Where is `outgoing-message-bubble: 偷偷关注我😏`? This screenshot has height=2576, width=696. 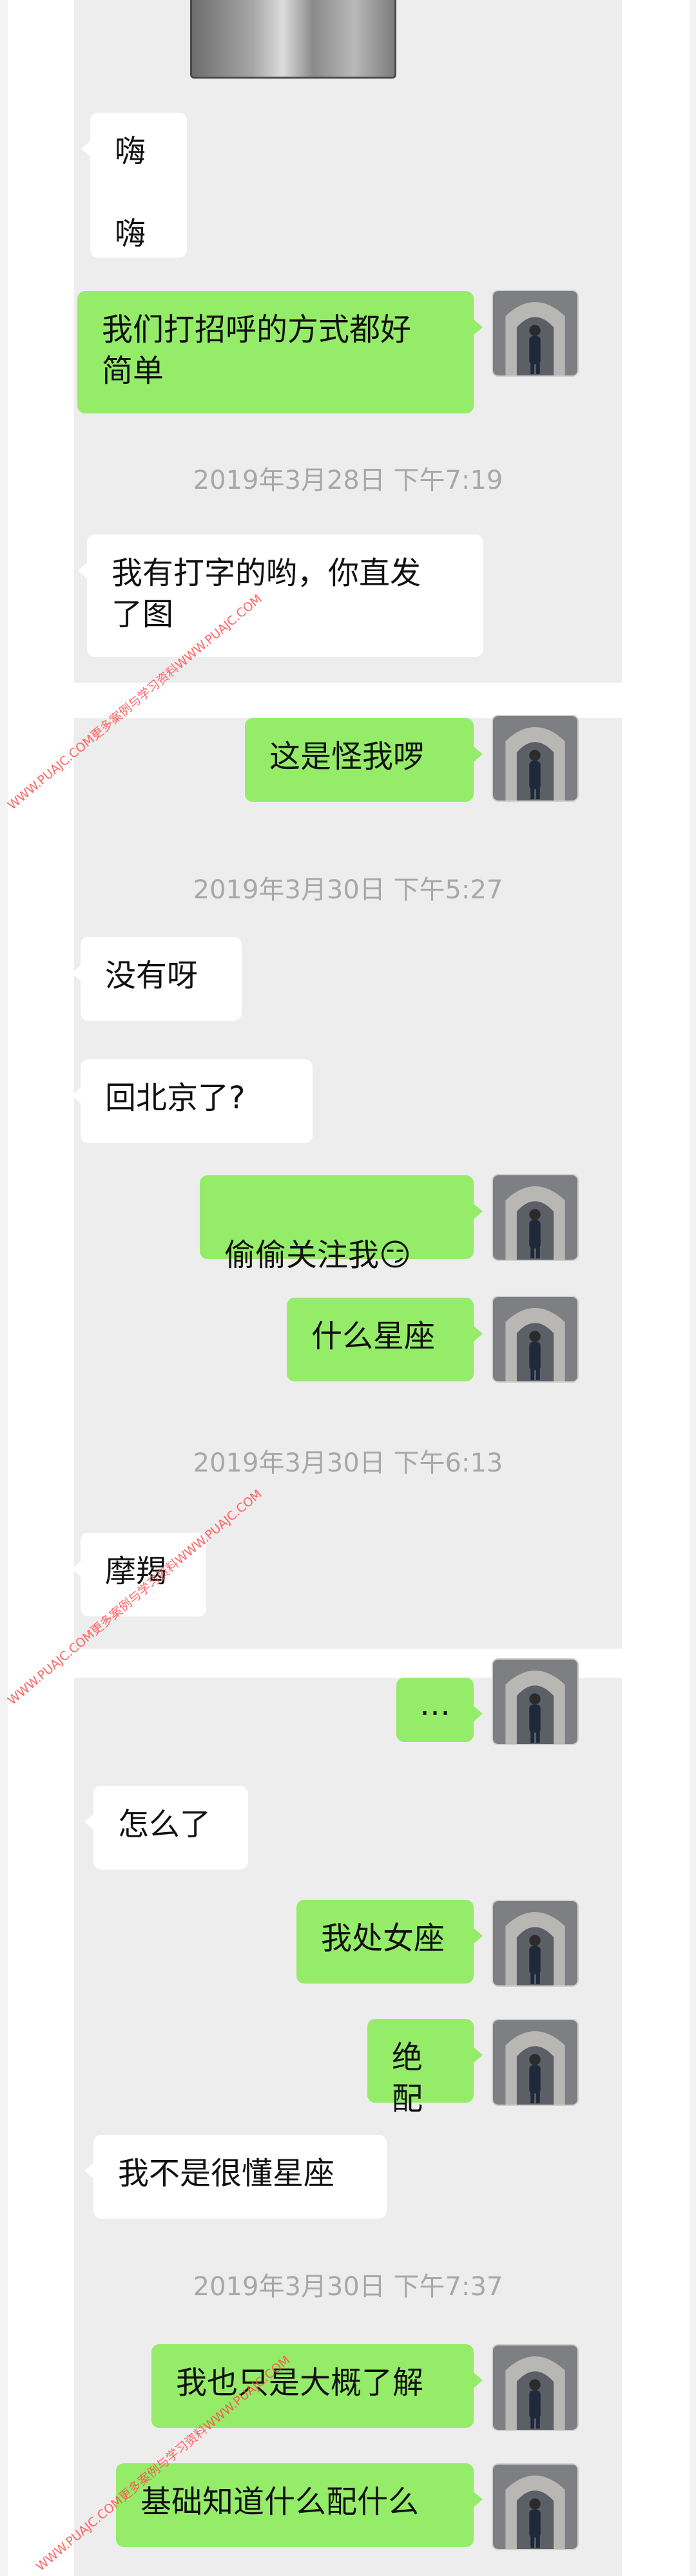 outgoing-message-bubble: 偷偷关注我😏 is located at coordinates (341, 1224).